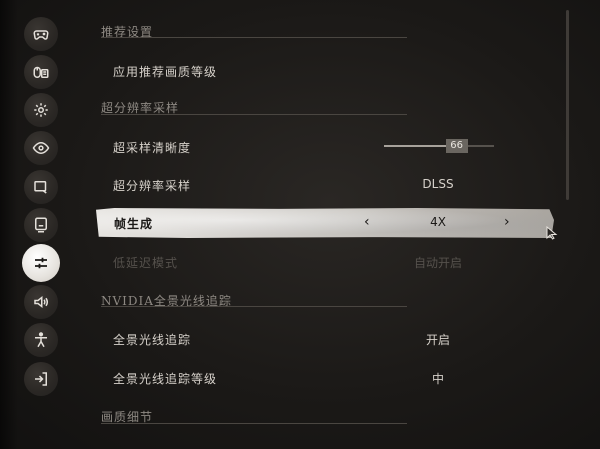 Image resolution: width=600 pixels, height=449 pixels. I want to click on speaker-icon, so click(41, 302).